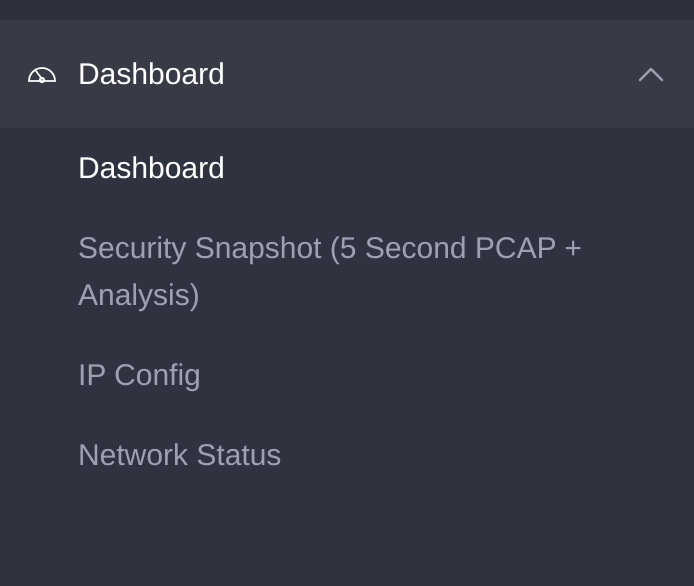 This screenshot has height=586, width=694. Describe the element at coordinates (363, 455) in the screenshot. I see `submenu-item: Network Status` at that location.